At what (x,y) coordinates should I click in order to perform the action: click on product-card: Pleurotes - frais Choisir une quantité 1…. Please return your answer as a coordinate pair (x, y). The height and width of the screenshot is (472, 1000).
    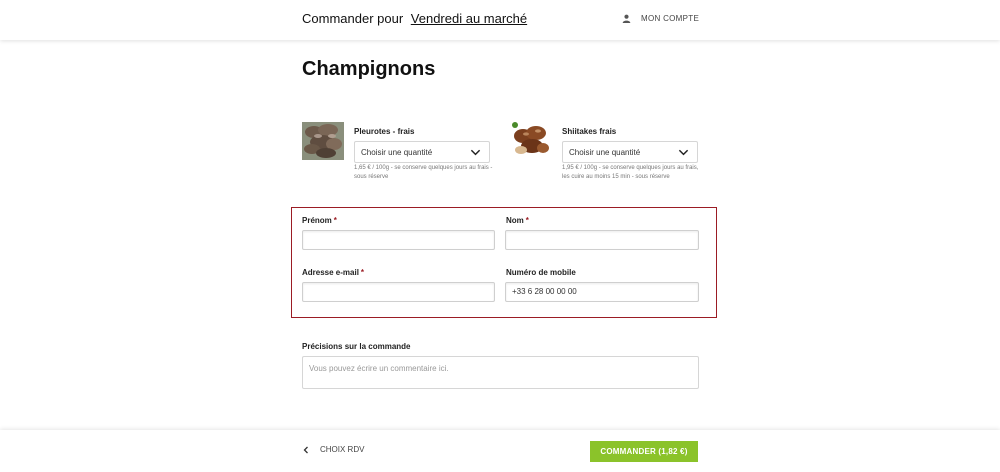
    Looking at the image, I should click on (402, 154).